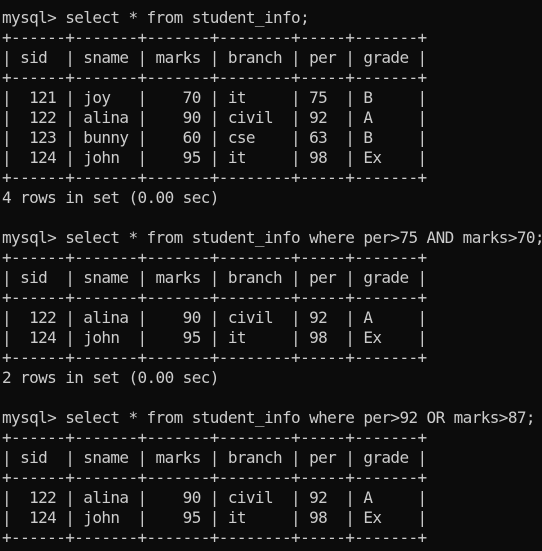  Describe the element at coordinates (214, 97) in the screenshot. I see `table-row: | 121 | joy | 70 | it | 75 | B |` at that location.